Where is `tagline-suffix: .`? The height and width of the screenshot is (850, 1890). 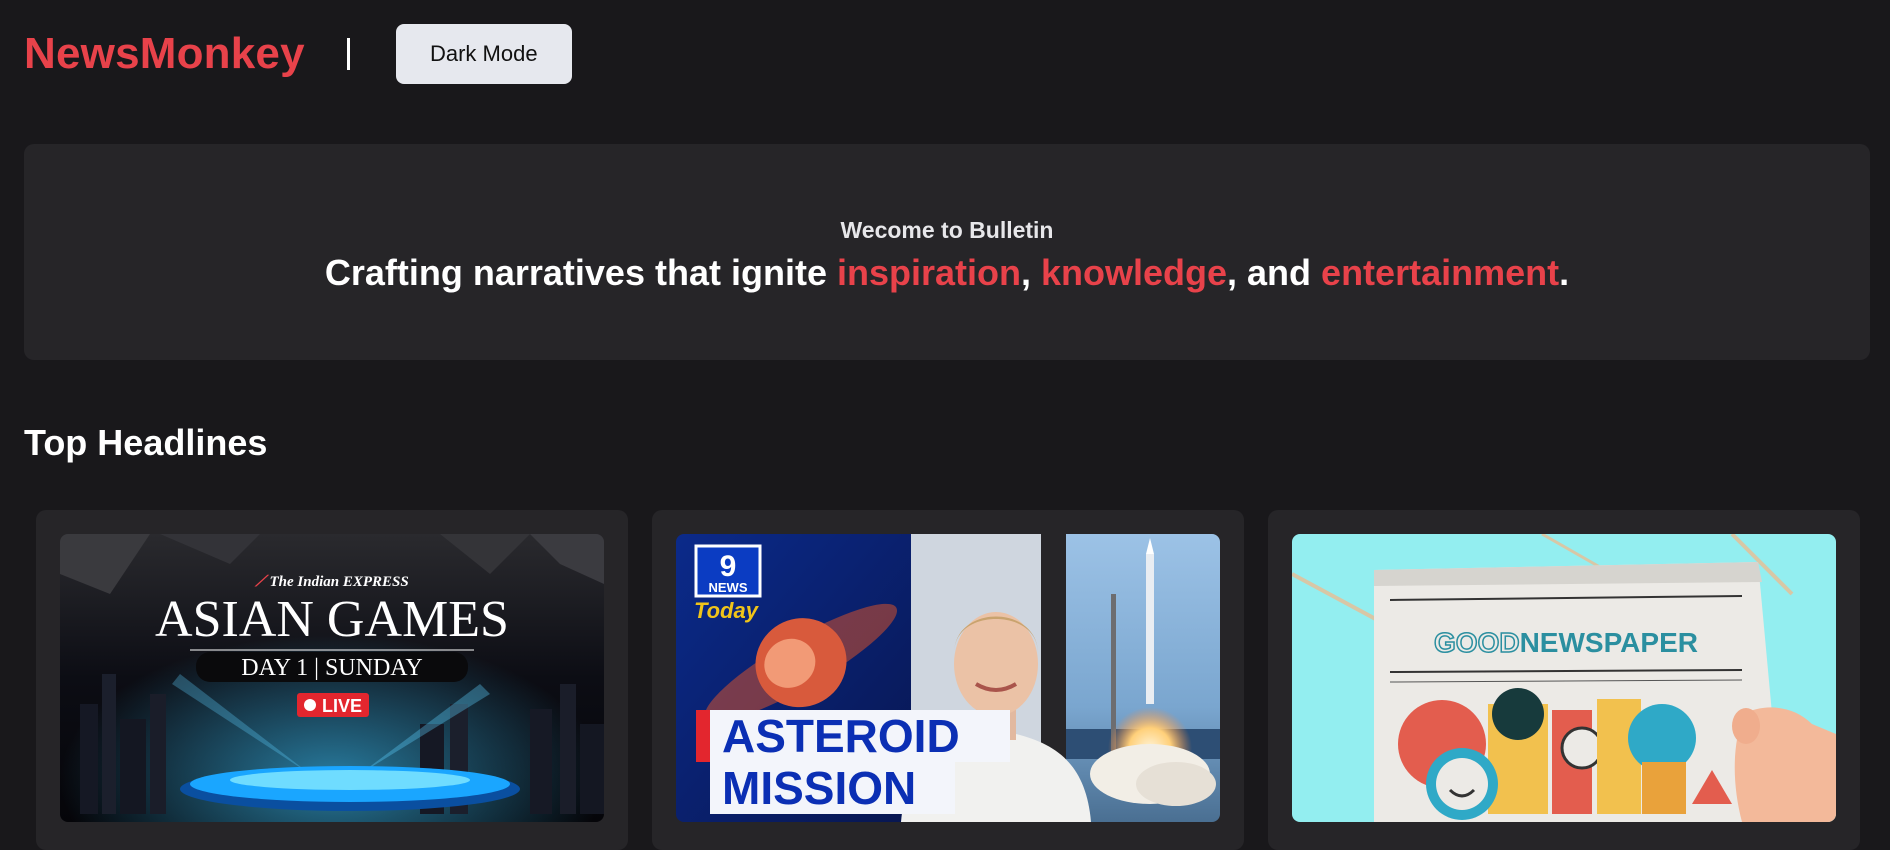
tagline-suffix: . is located at coordinates (1564, 272).